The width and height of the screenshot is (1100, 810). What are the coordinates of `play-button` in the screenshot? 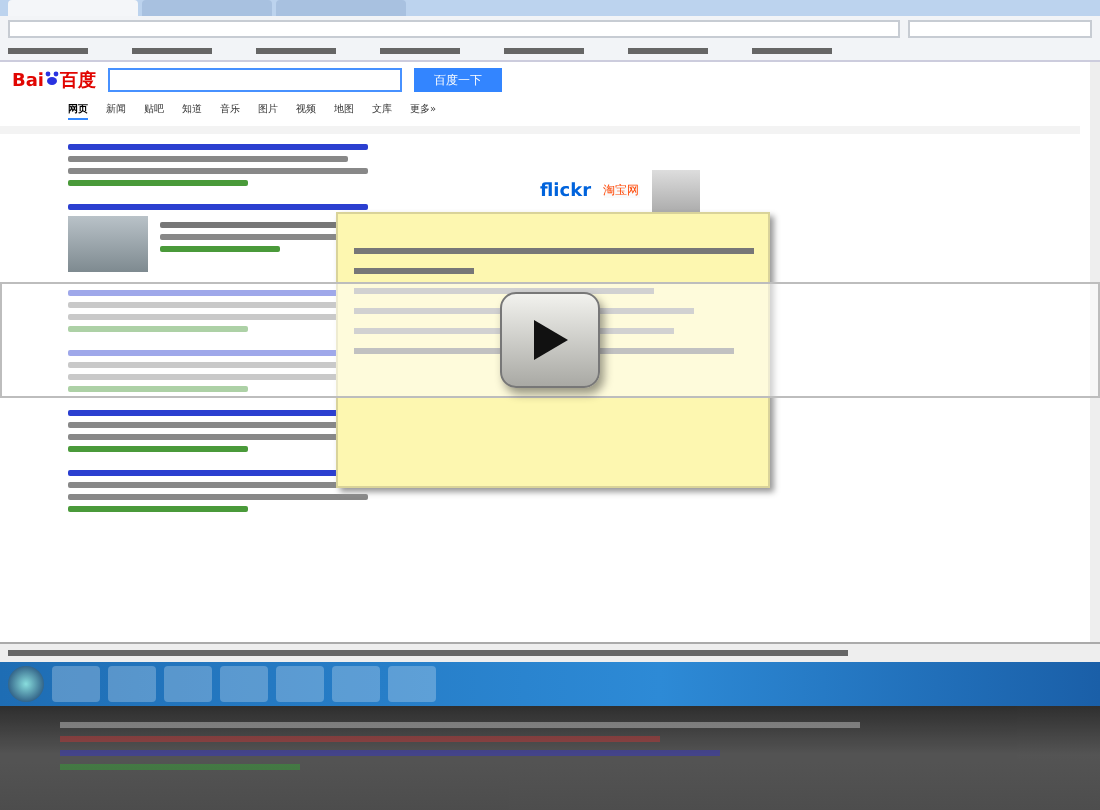 It's located at (550, 340).